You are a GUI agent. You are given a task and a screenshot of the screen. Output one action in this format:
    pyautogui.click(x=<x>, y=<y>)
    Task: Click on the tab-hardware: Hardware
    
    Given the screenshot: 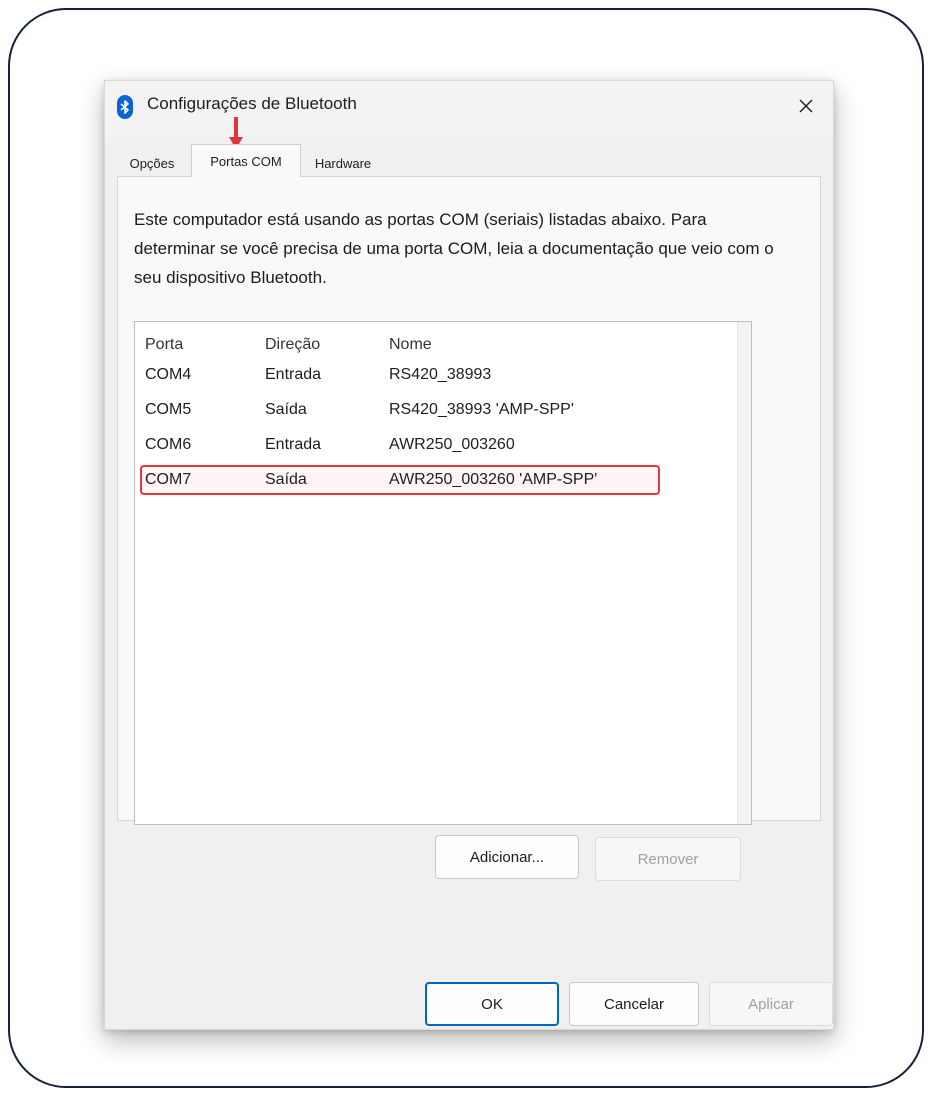 What is the action you would take?
    pyautogui.click(x=343, y=163)
    